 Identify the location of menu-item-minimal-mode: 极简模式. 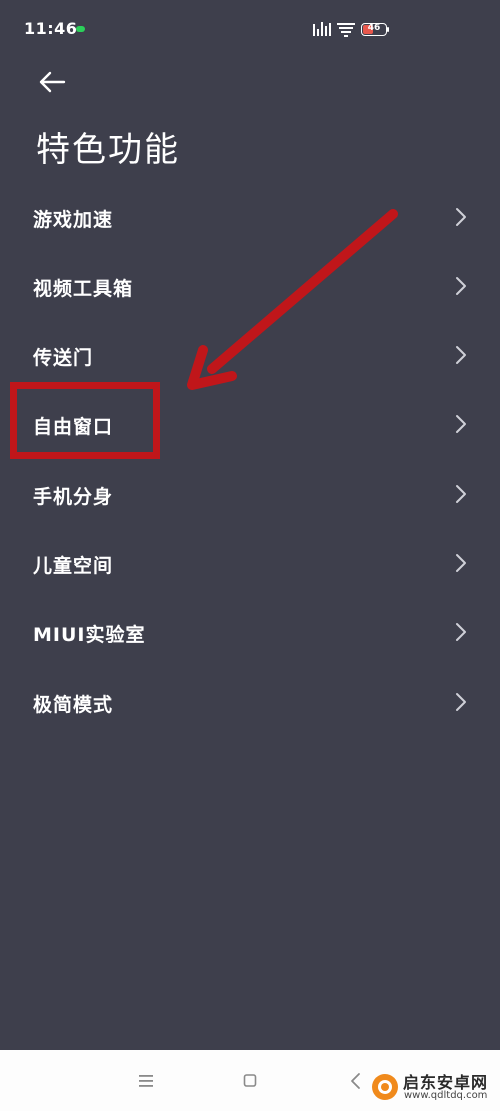
(250, 703).